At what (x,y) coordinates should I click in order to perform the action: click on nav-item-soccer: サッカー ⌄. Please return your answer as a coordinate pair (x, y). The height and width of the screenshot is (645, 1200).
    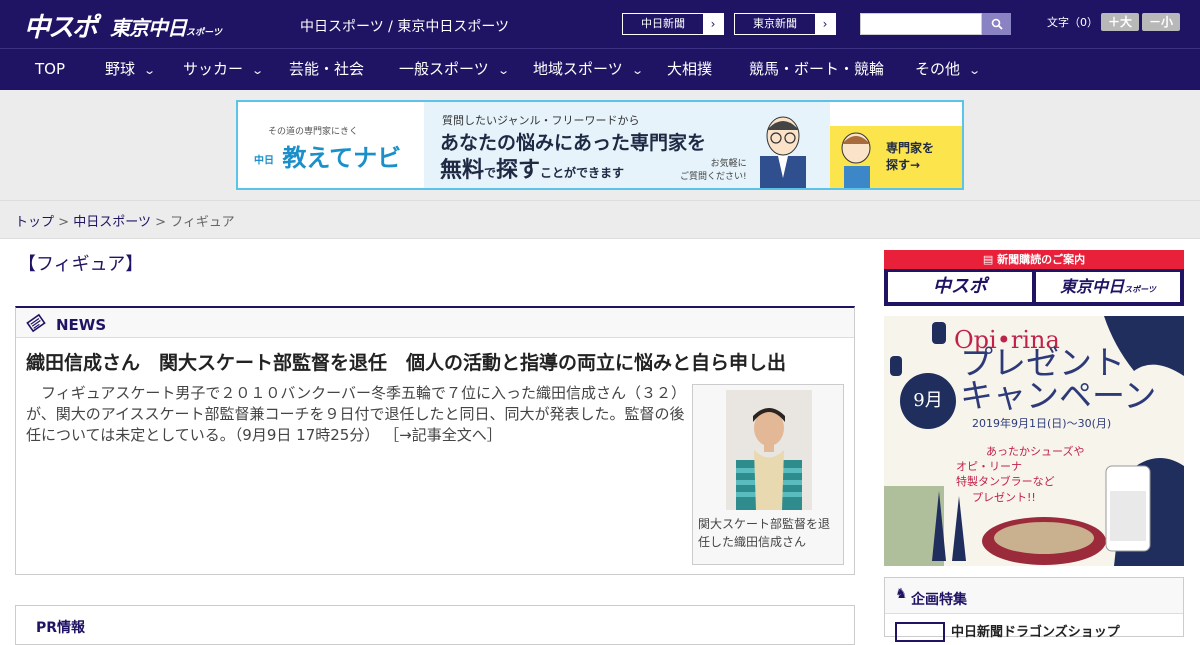
    Looking at the image, I should click on (223, 69).